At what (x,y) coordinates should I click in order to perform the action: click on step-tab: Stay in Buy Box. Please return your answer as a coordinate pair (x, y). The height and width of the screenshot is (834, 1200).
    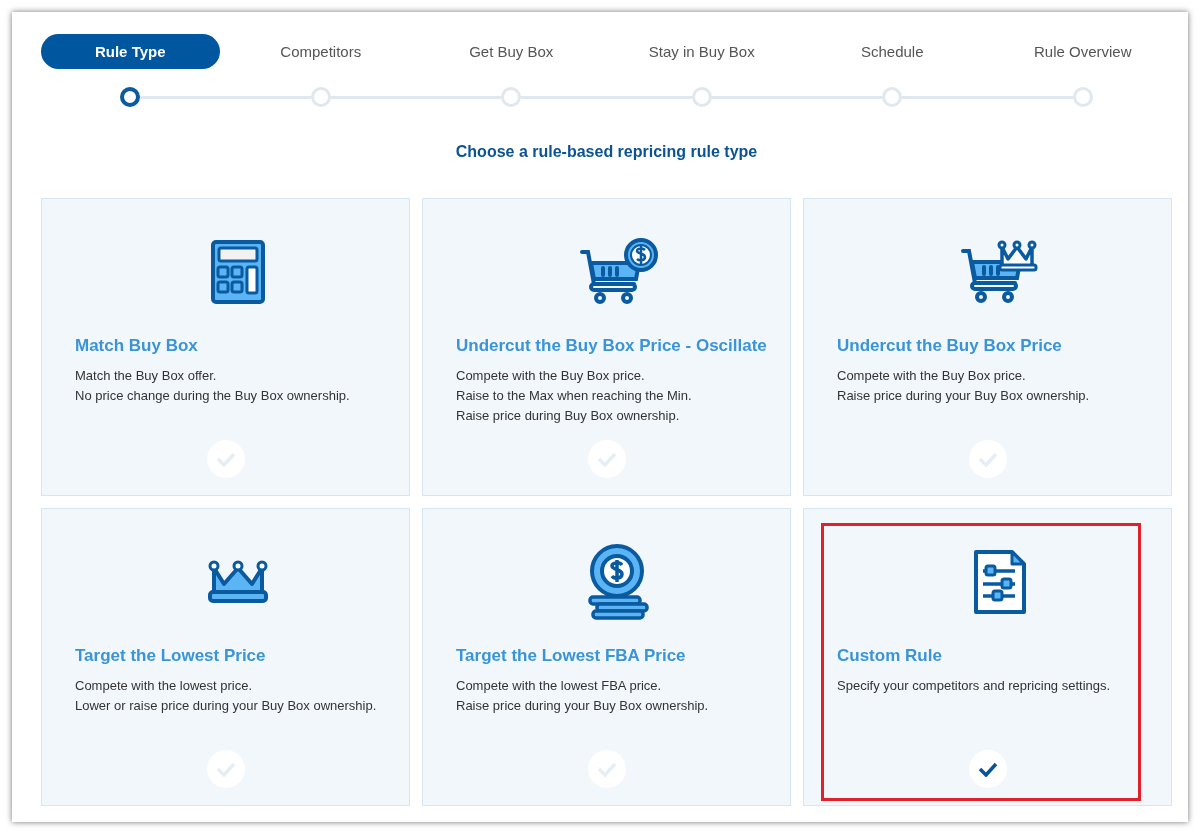
    Looking at the image, I should click on (701, 51).